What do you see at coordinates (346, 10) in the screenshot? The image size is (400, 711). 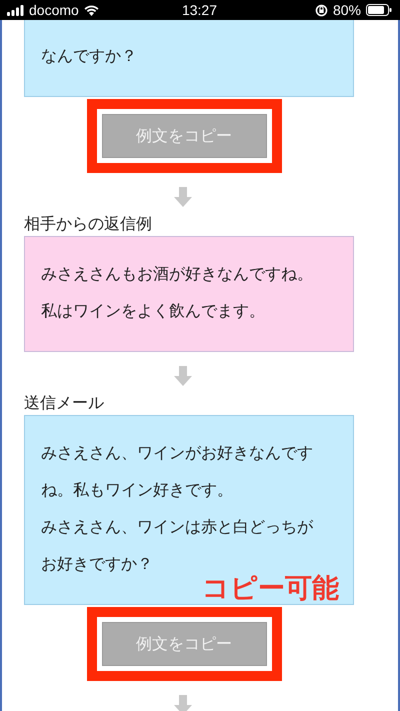 I see `battery-percent: 80%` at bounding box center [346, 10].